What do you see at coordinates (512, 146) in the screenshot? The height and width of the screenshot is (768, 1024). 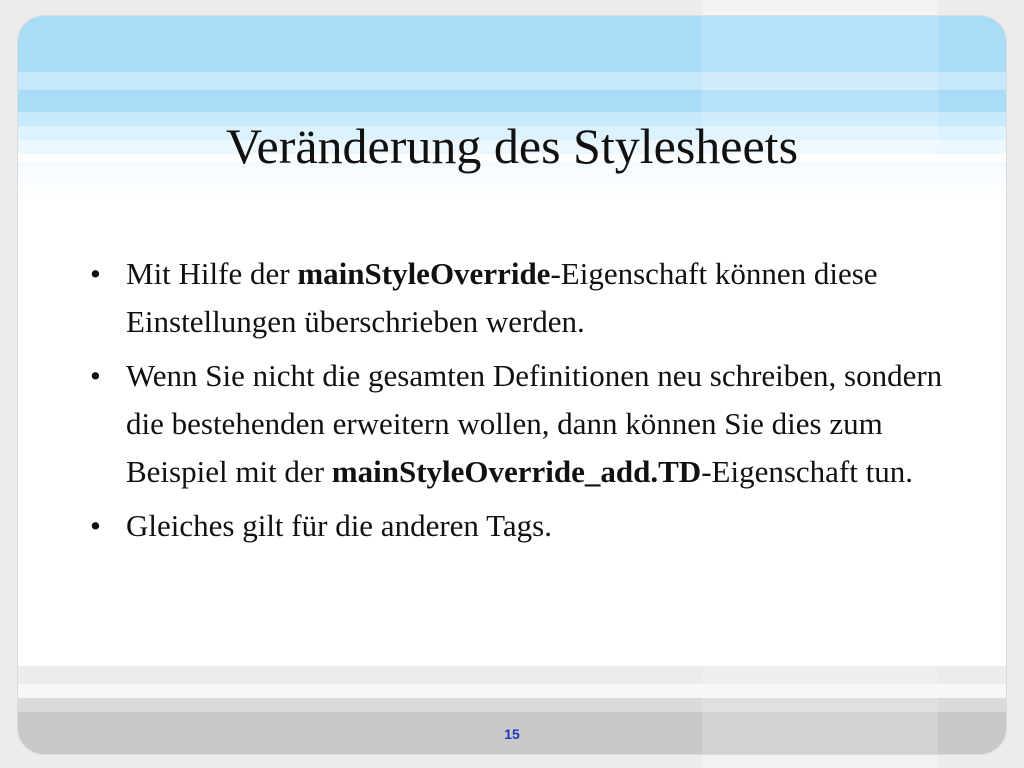 I see `slide-title: Veränderung des Stylesheets` at bounding box center [512, 146].